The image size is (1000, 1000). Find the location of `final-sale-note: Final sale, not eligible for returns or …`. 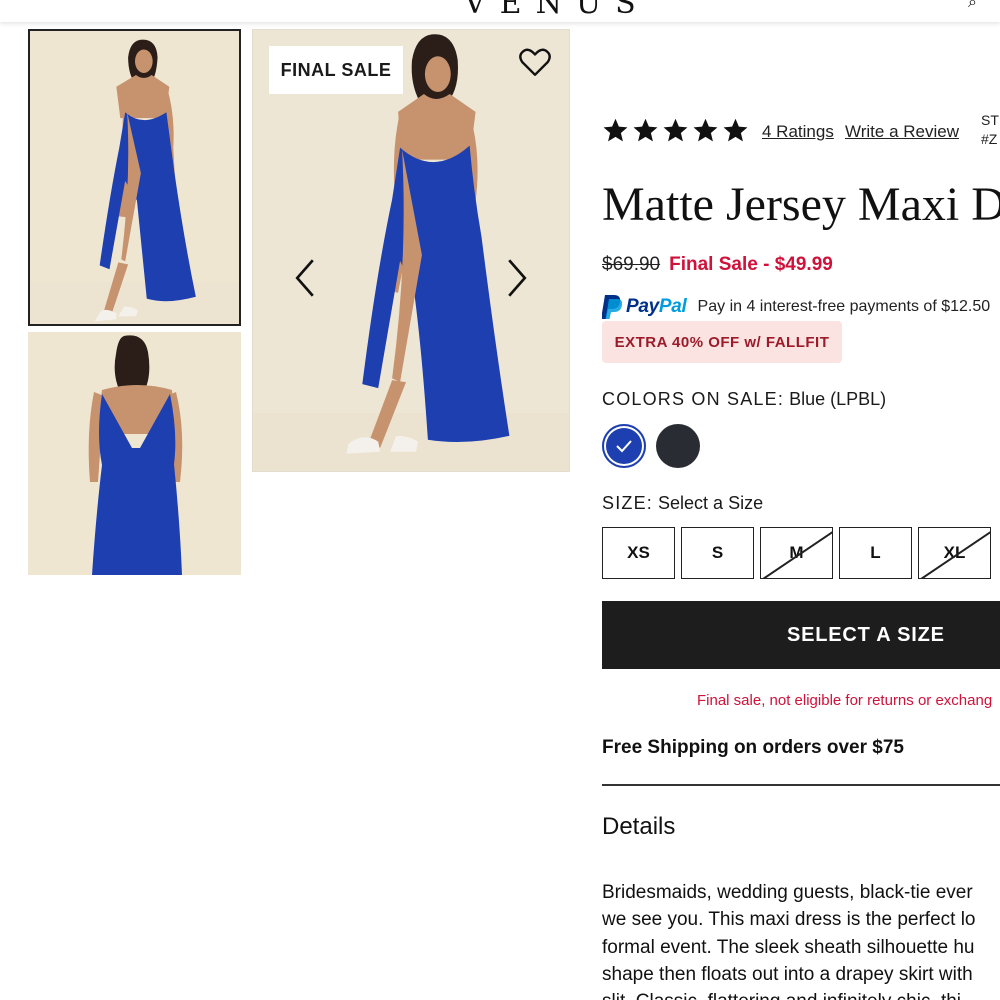

final-sale-note: Final sale, not eligible for returns or … is located at coordinates (845, 700).